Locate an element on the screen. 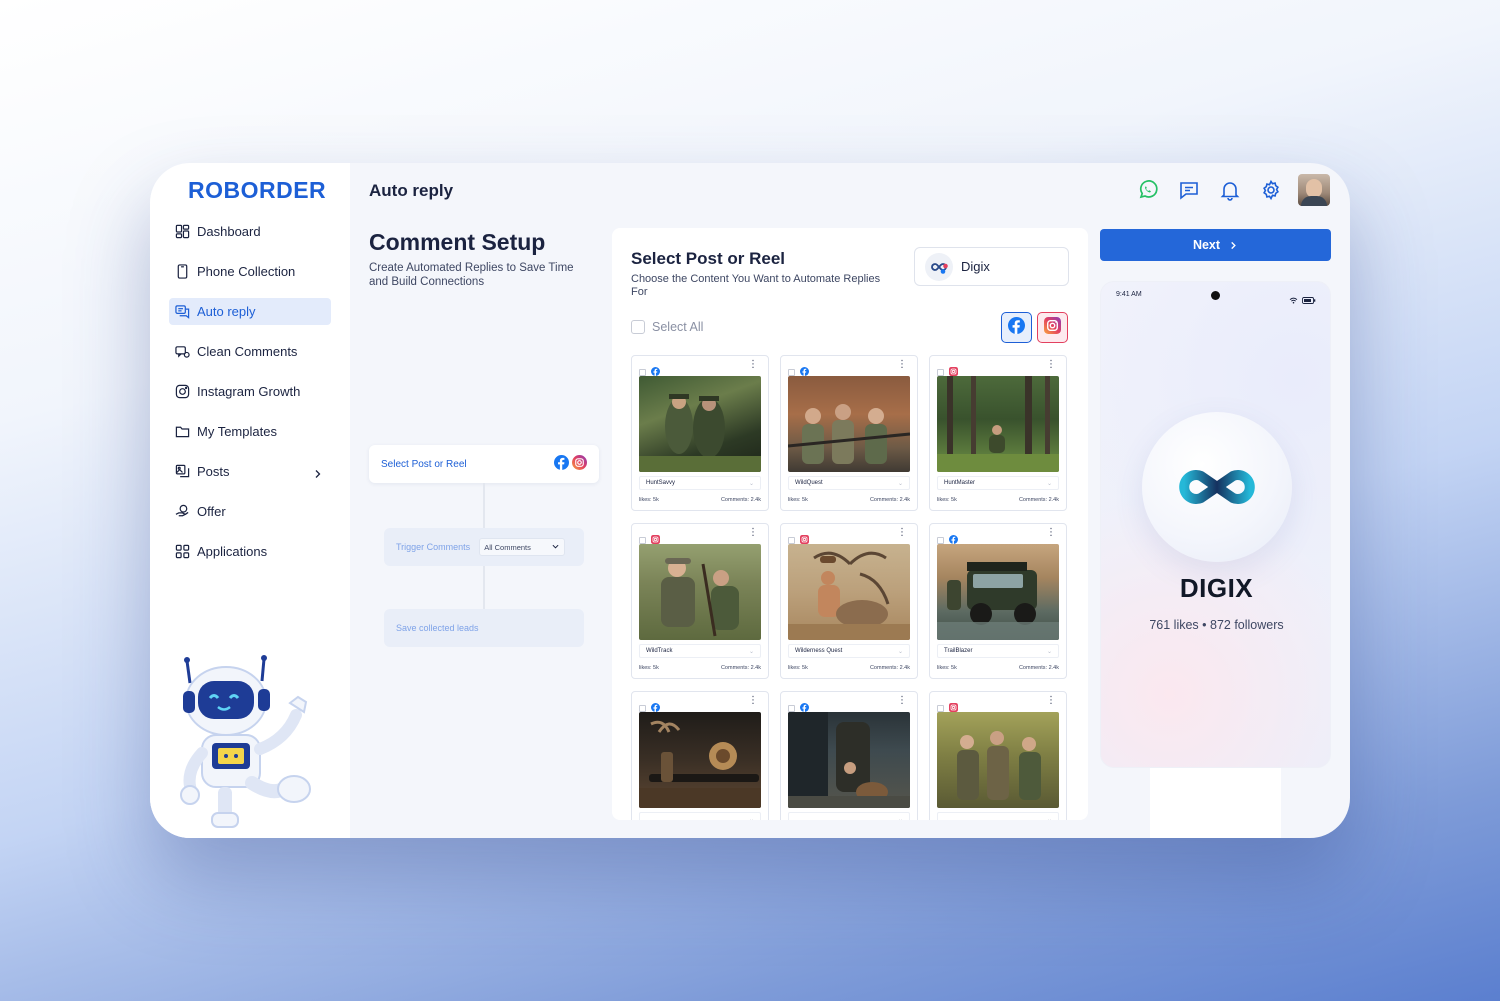 The width and height of the screenshot is (1500, 1001). post-card: ⋮ HuntSavvy ⌄ likes: 5k Comments: 2.4k is located at coordinates (700, 433).